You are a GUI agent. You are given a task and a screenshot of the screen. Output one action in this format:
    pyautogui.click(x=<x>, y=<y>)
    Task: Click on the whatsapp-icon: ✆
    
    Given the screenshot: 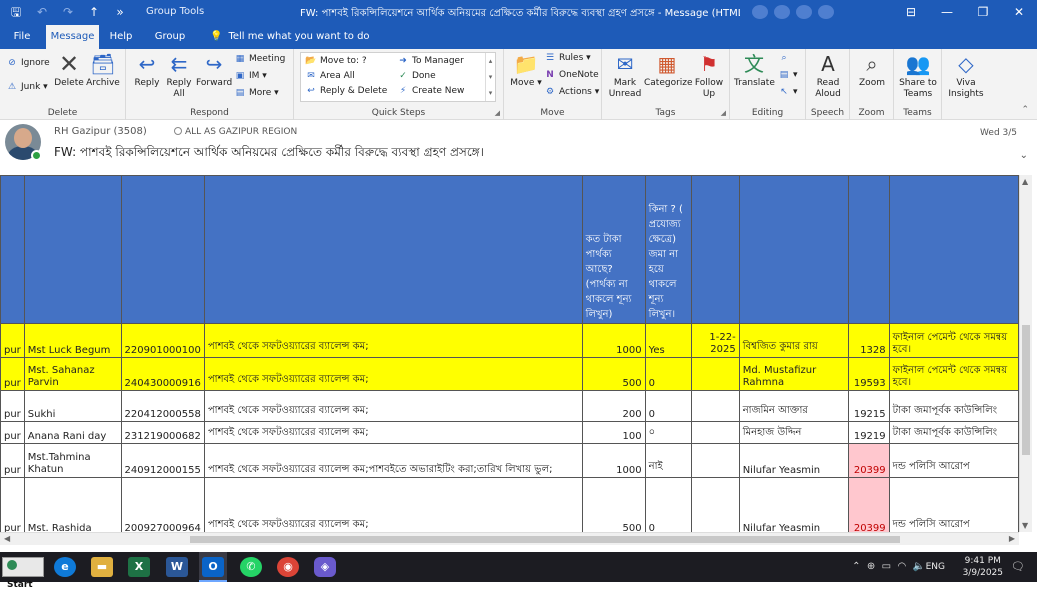 What is the action you would take?
    pyautogui.click(x=251, y=567)
    